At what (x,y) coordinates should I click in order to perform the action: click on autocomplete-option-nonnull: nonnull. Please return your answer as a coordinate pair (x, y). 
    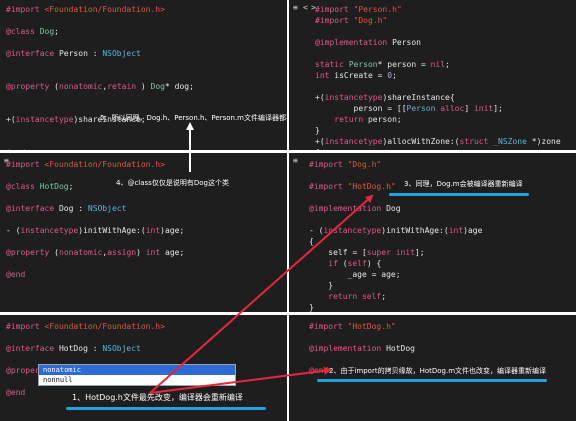
    Looking at the image, I should click on (137, 380).